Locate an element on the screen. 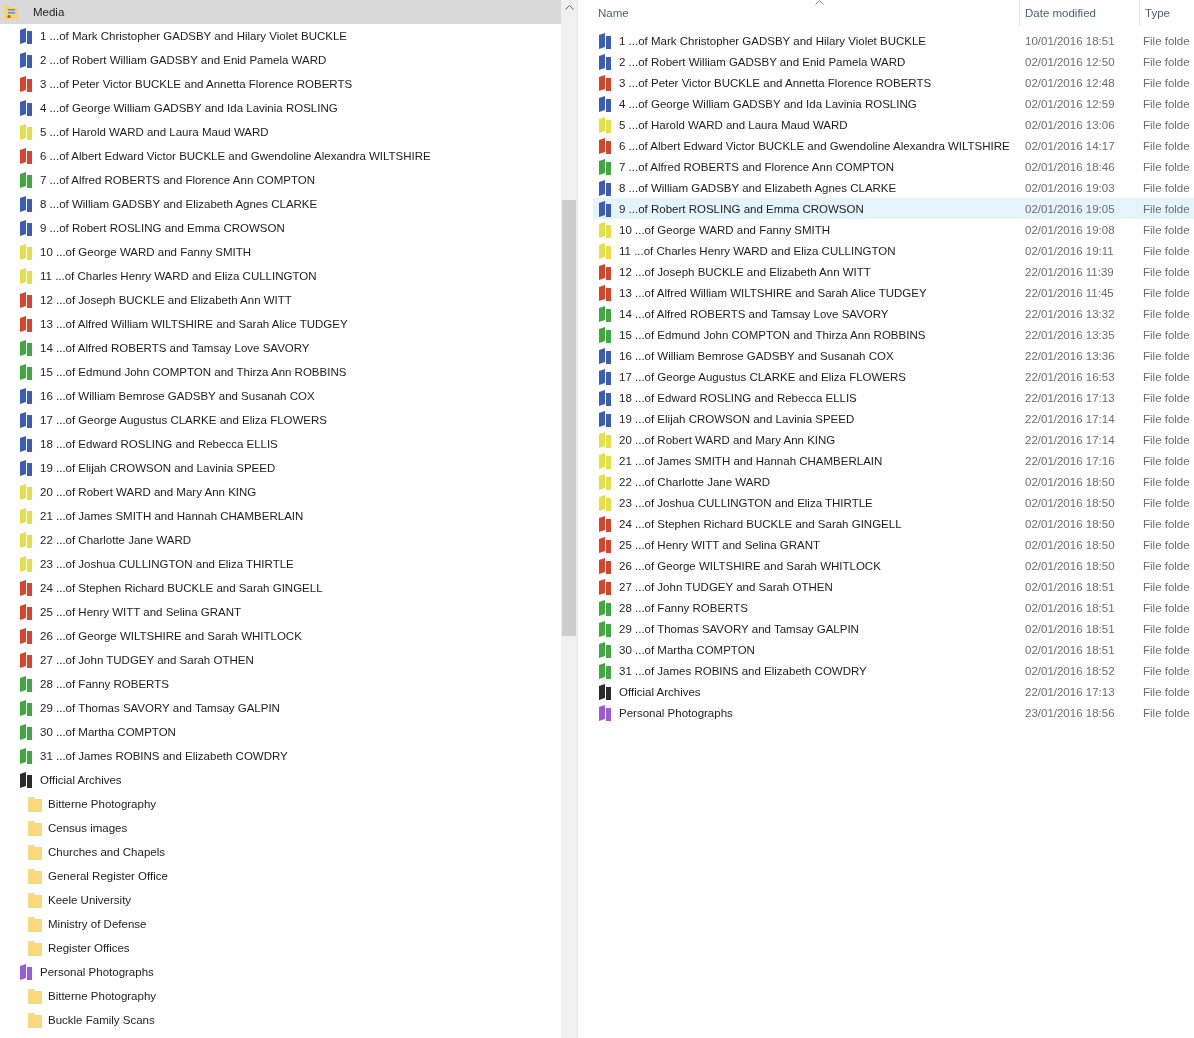  file-row: 19 ...of Elijah CROWSON and Lavinia SPEED 22/01/2016 17:14 File folde is located at coordinates (893, 418).